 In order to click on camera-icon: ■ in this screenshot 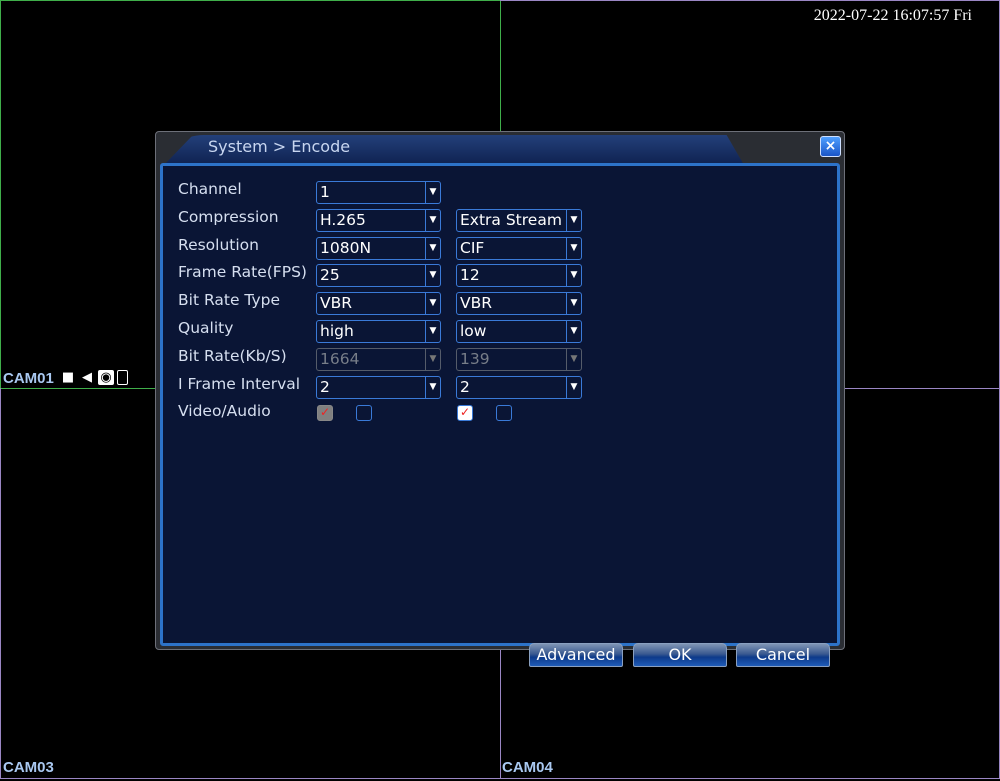, I will do `click(68, 377)`.